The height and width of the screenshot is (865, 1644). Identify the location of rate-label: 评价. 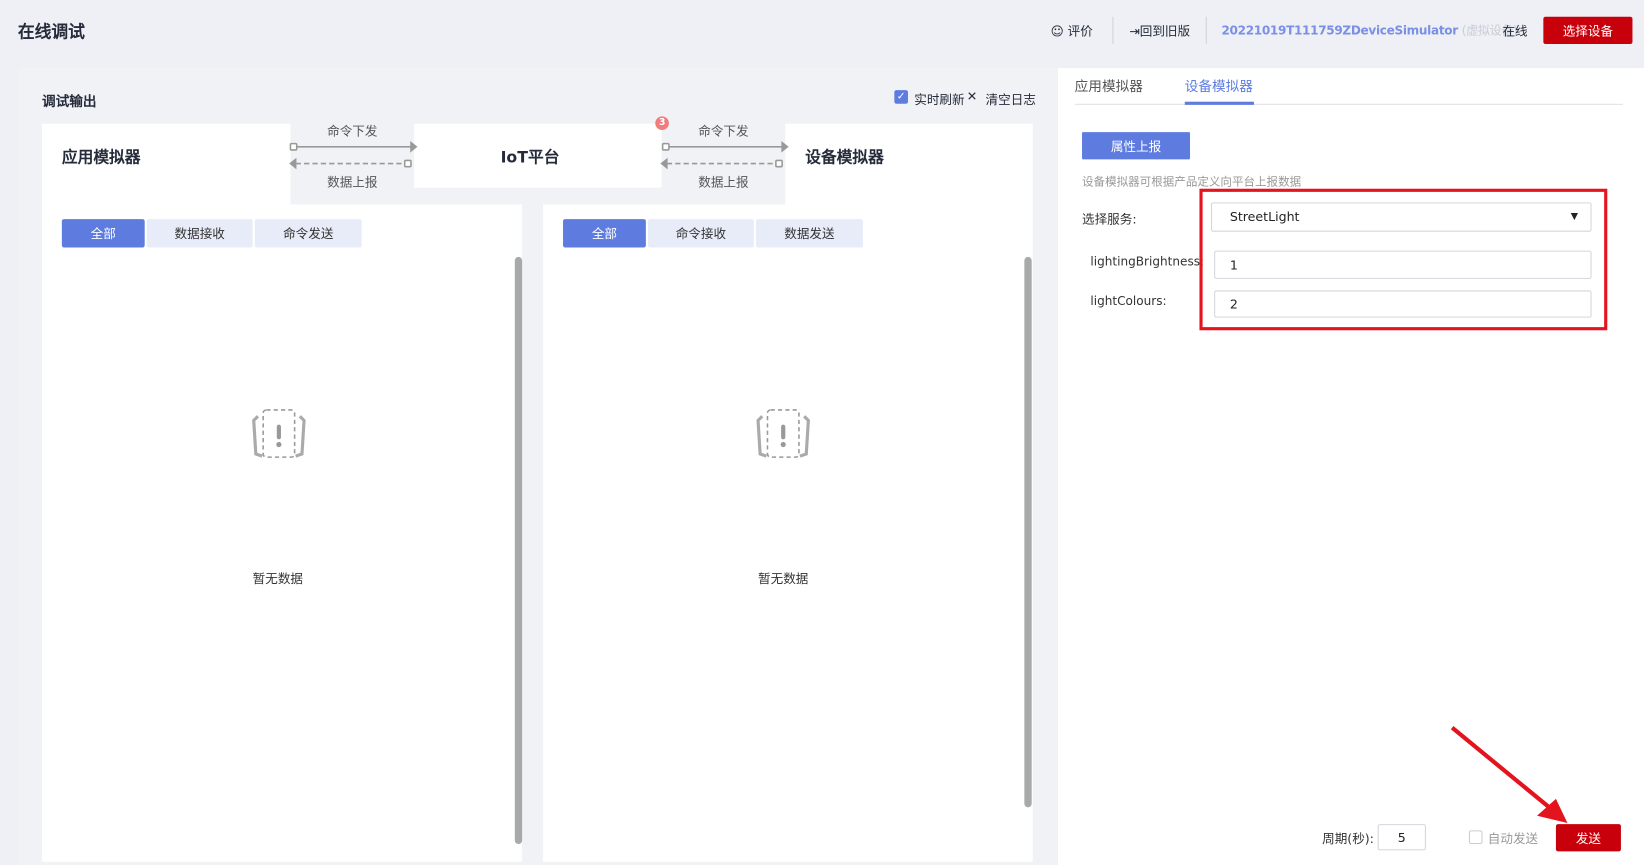
(1080, 31).